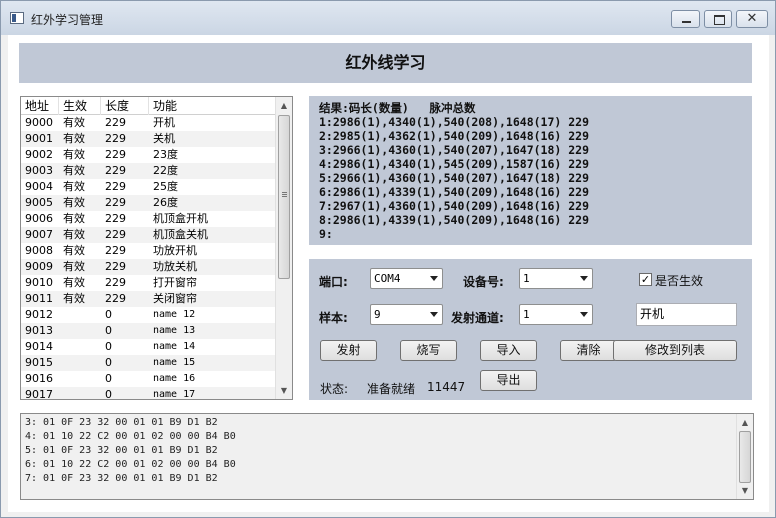  What do you see at coordinates (588, 350) in the screenshot?
I see `clear-button: 清除` at bounding box center [588, 350].